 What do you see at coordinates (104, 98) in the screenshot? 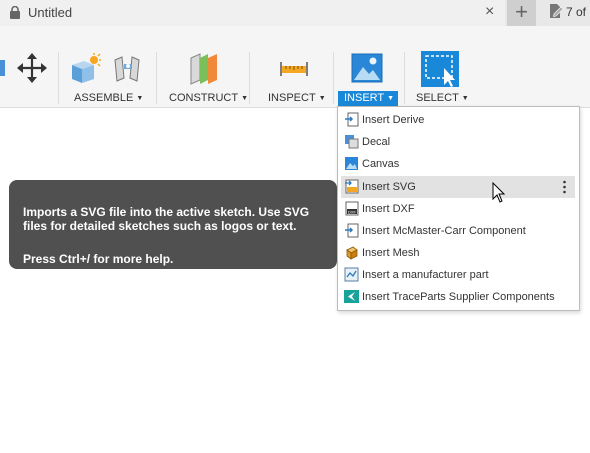
I see `assemble-label: ASSEMBLE` at bounding box center [104, 98].